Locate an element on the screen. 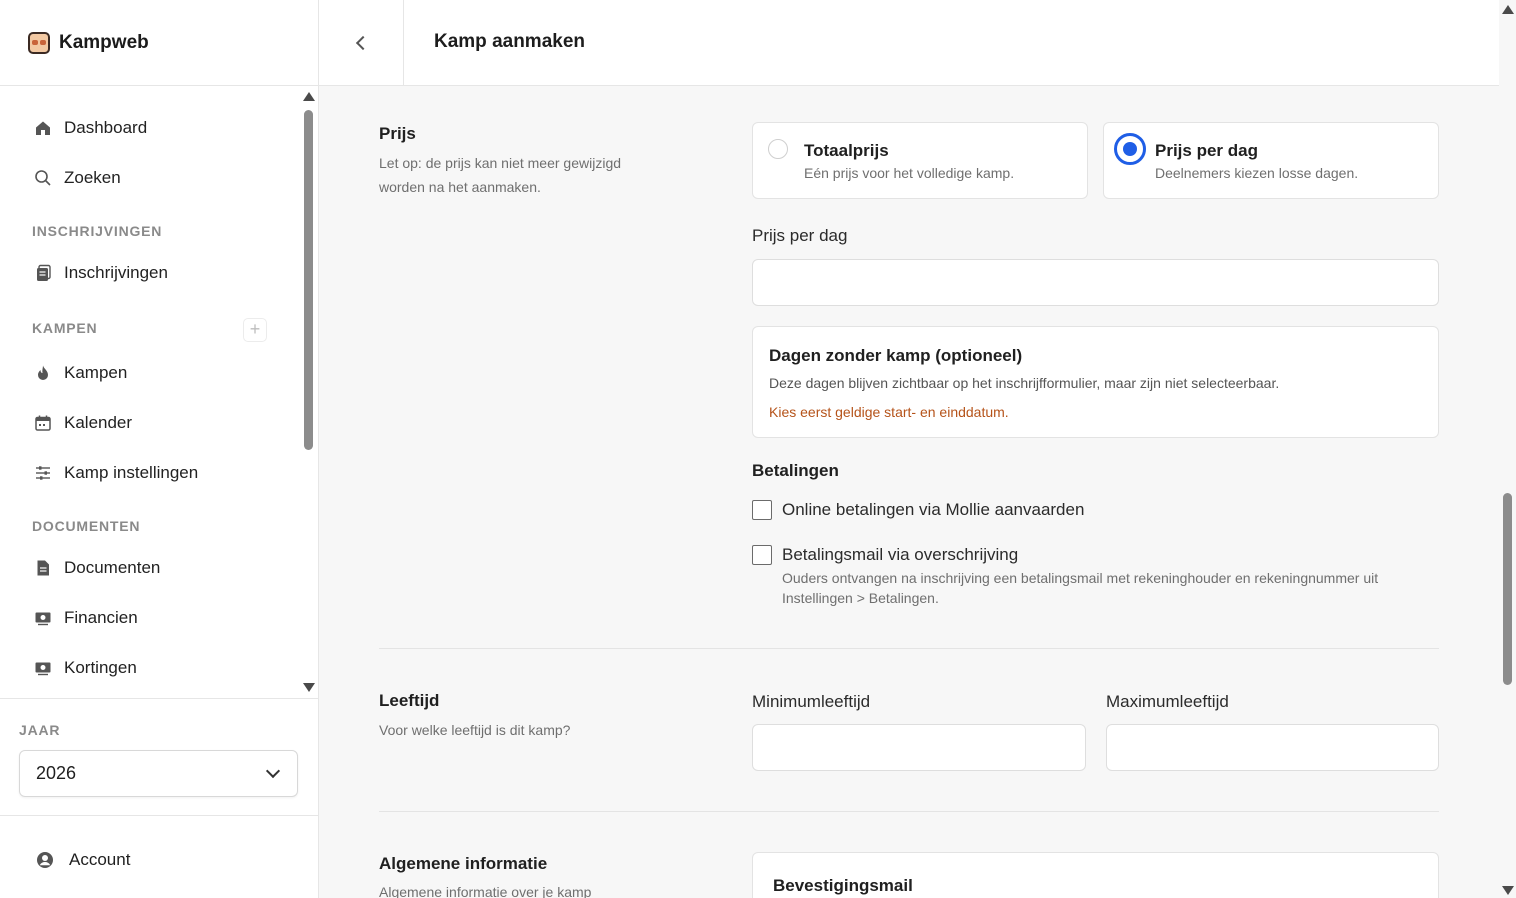 The width and height of the screenshot is (1516, 898). sidebar-scrollbar is located at coordinates (309, 392).